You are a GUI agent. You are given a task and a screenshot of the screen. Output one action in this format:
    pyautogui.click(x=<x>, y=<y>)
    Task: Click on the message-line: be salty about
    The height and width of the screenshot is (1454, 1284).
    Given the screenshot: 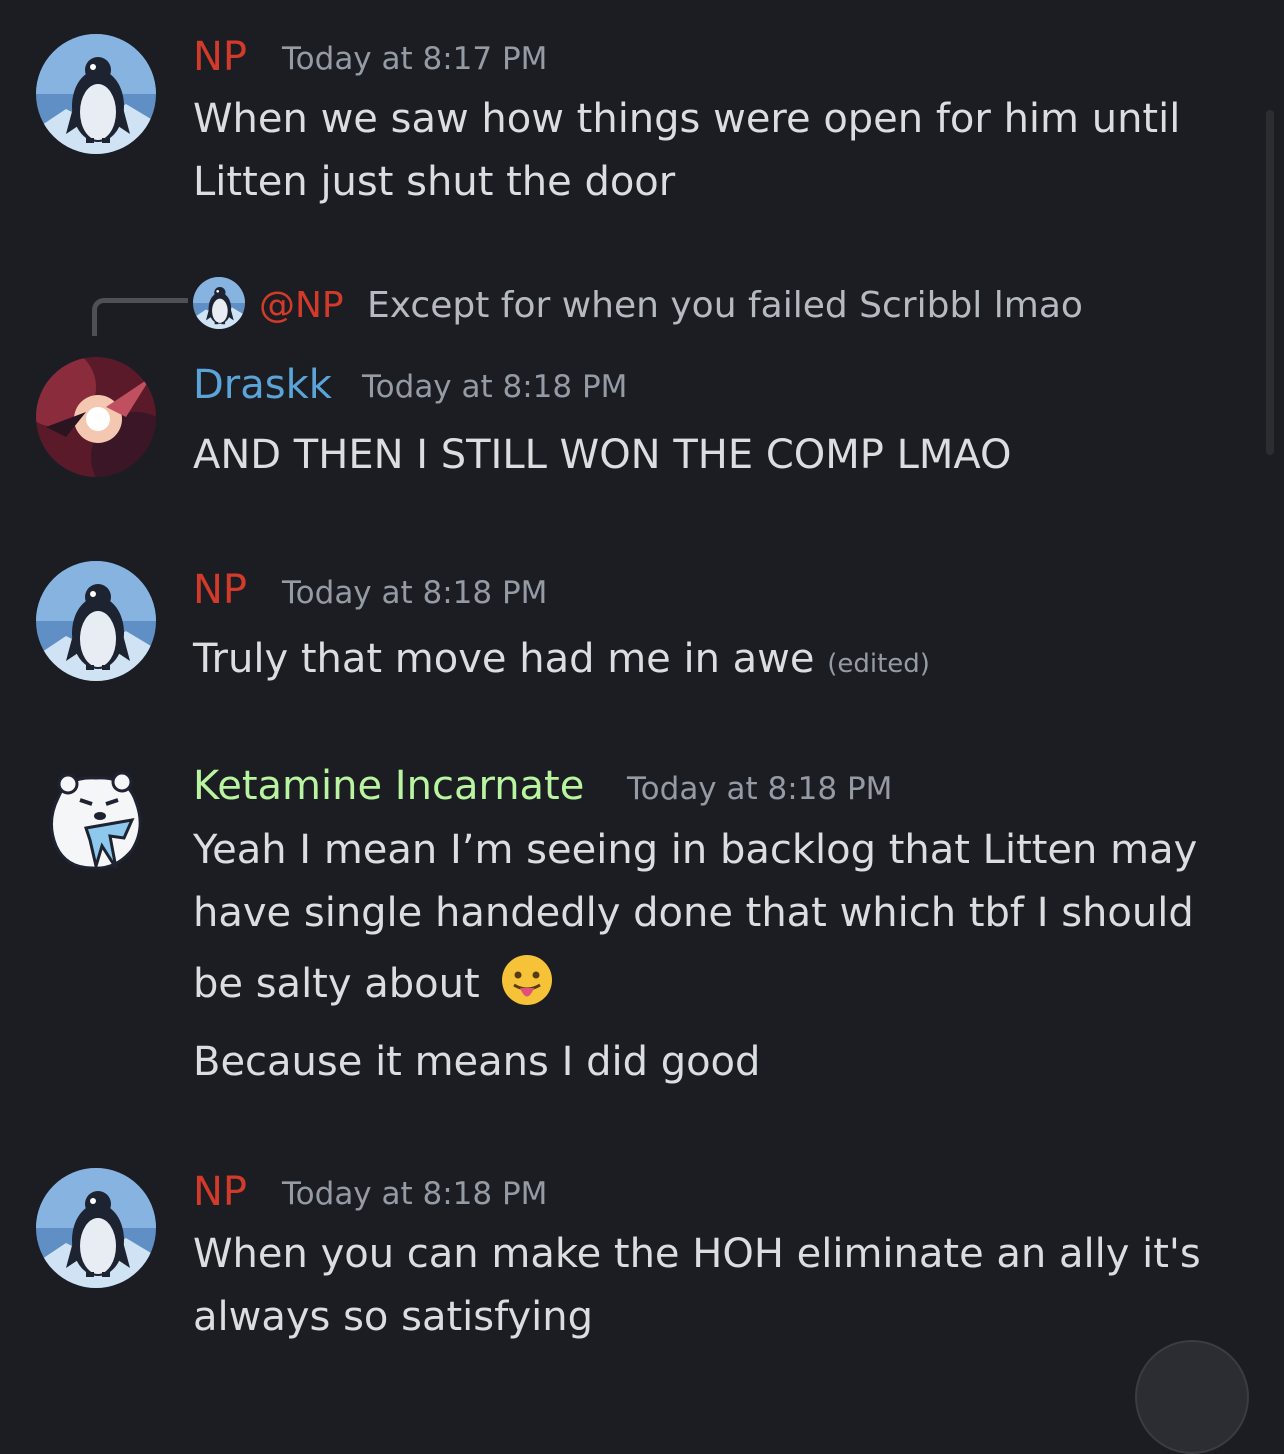 What is the action you would take?
    pyautogui.click(x=373, y=984)
    